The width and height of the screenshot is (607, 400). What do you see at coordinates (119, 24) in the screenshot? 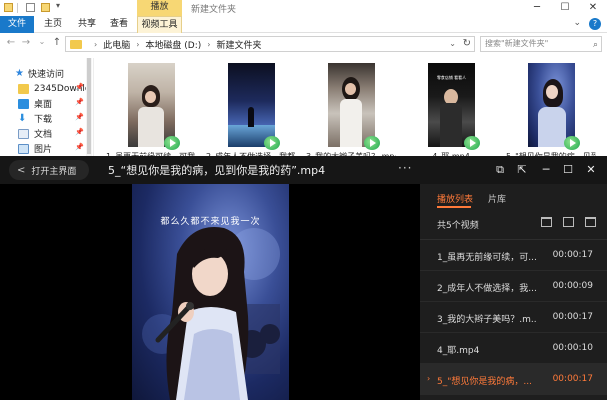
I see `tab-view: 查看` at bounding box center [119, 24].